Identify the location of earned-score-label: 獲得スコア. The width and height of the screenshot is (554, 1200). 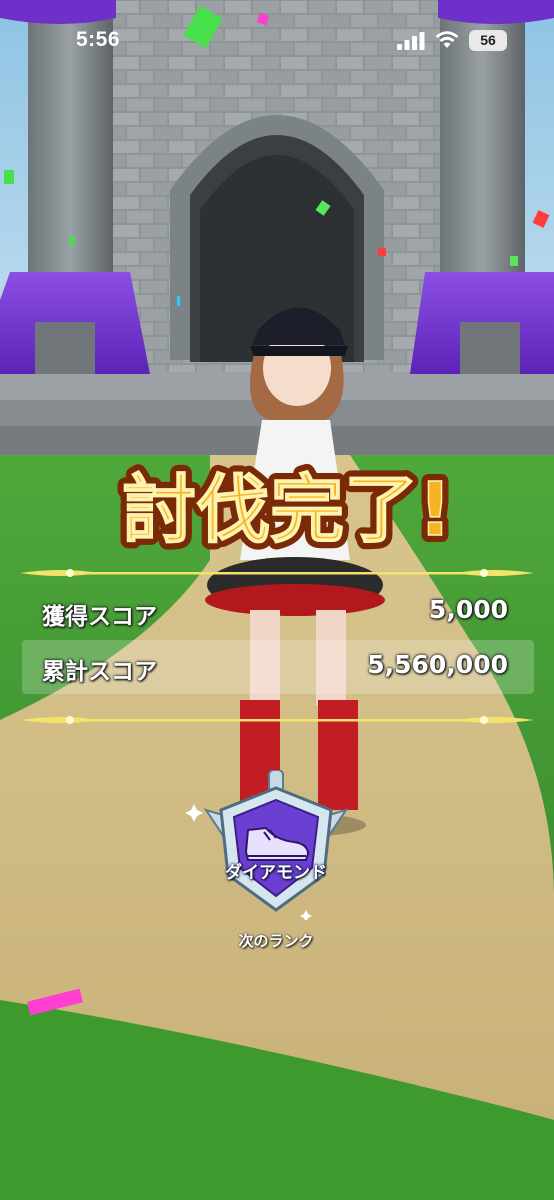
(99, 617).